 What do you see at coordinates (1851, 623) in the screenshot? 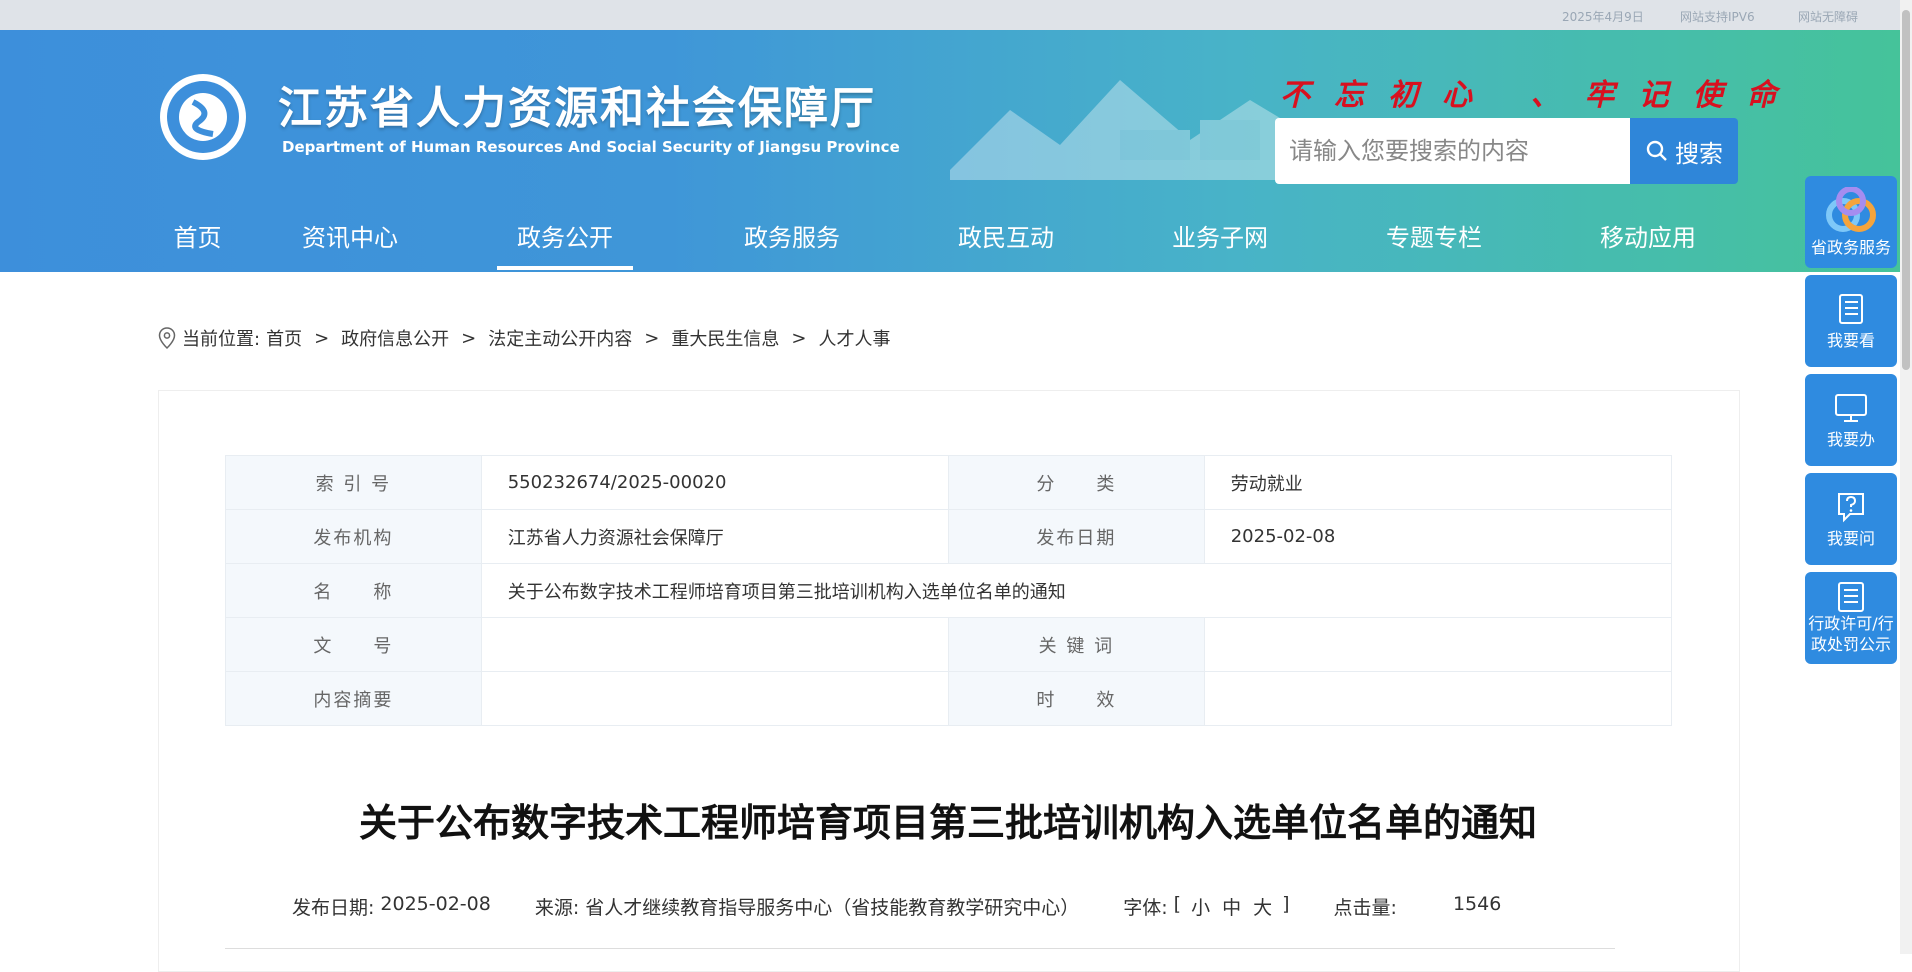
I see `admin-license-label-line1: 行政许可/行` at bounding box center [1851, 623].